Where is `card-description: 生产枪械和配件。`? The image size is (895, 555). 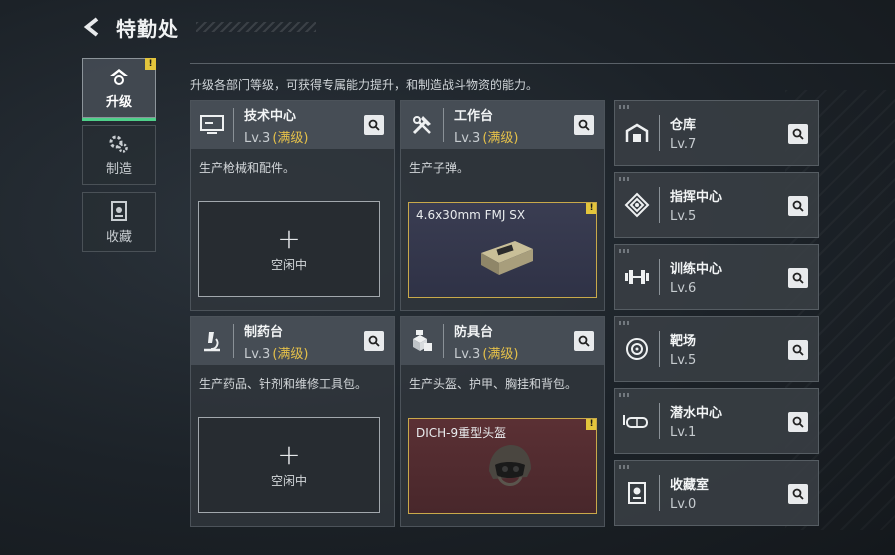
card-description: 生产枪械和配件。 is located at coordinates (247, 168).